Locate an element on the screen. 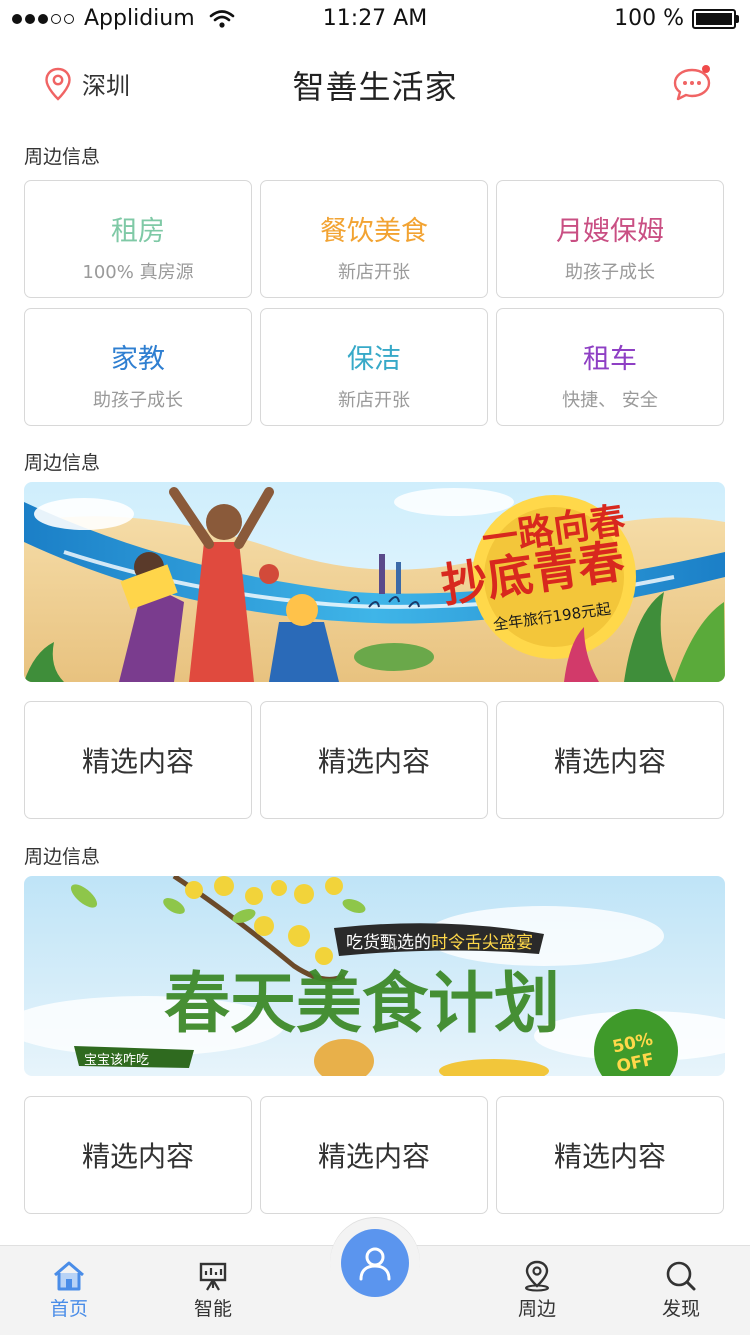  center-profile-button is located at coordinates (375, 1263).